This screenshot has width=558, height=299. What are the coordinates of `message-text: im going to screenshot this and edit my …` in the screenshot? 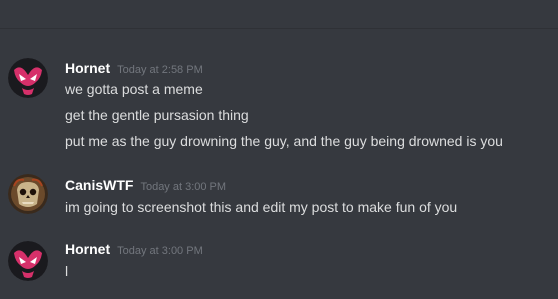 It's located at (261, 207).